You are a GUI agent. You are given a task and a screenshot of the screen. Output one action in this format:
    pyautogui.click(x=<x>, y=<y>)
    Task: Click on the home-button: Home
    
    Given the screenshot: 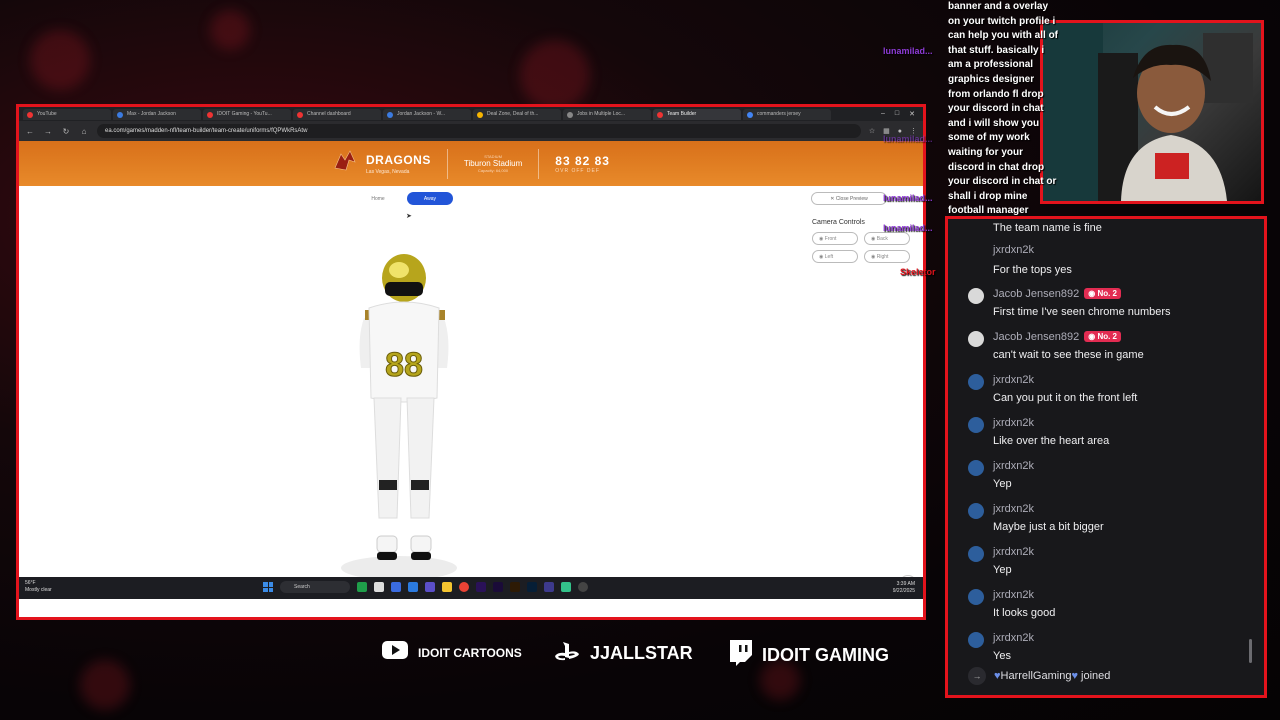 What is the action you would take?
    pyautogui.click(x=378, y=198)
    